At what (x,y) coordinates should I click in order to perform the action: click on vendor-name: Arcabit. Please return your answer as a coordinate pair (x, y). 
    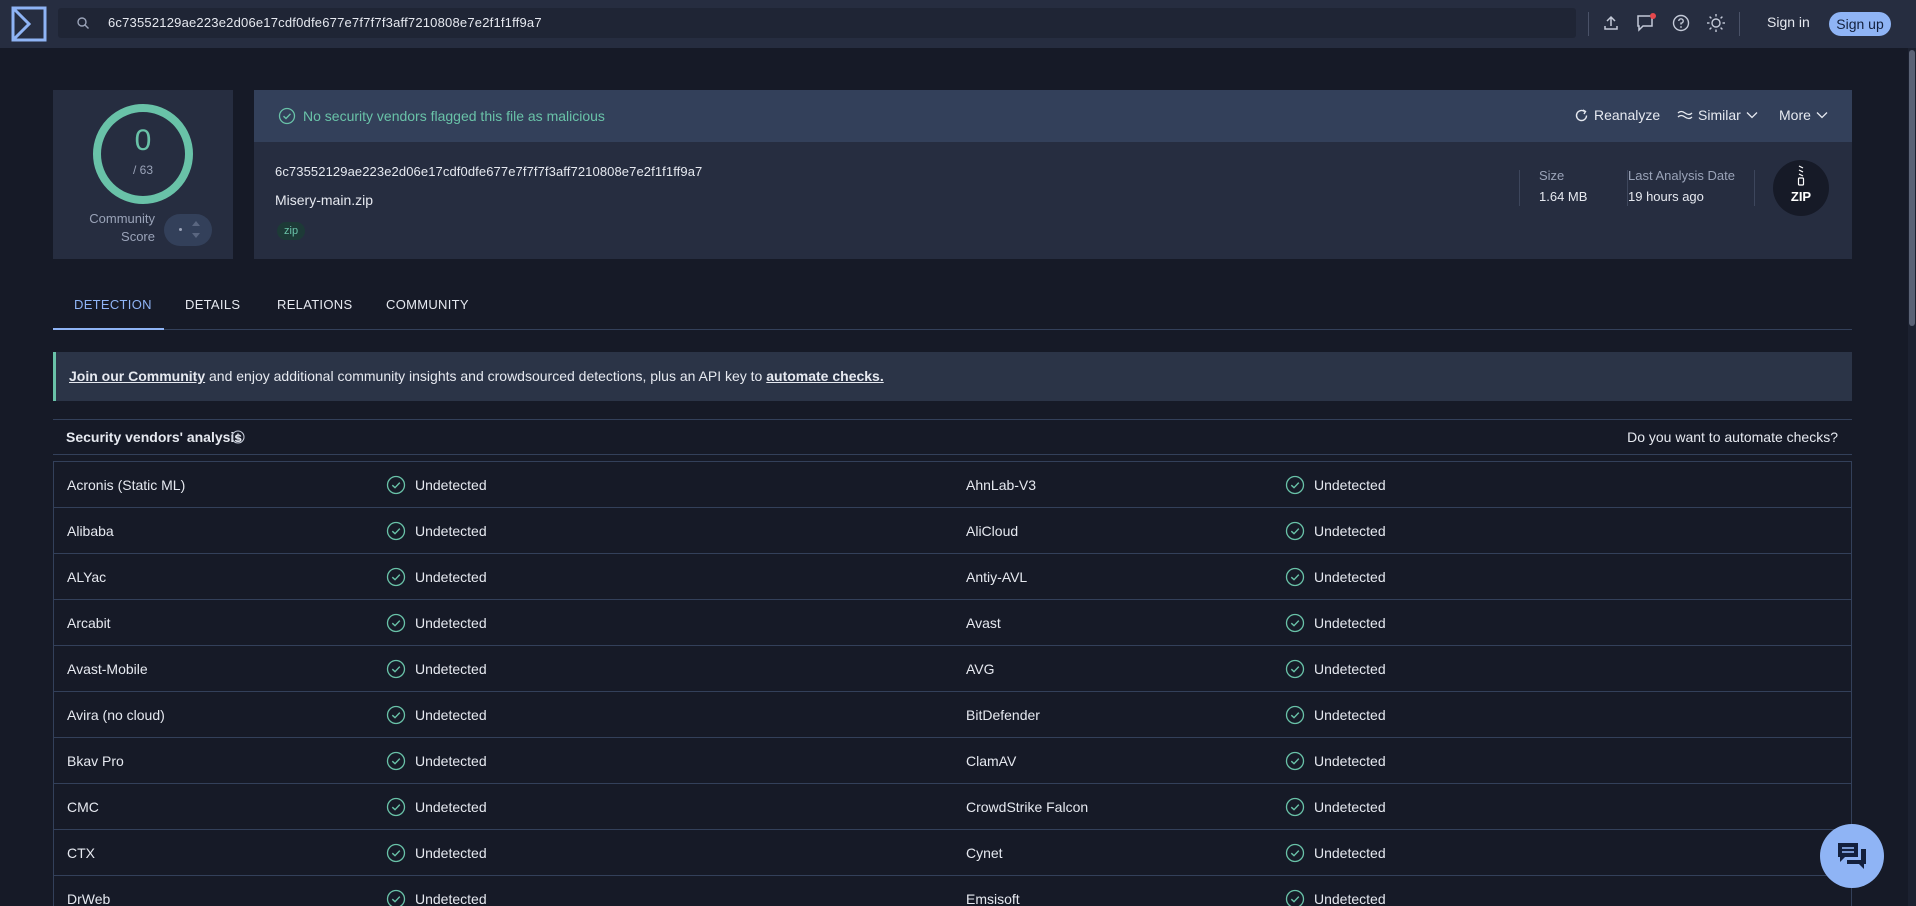
    Looking at the image, I should click on (89, 623).